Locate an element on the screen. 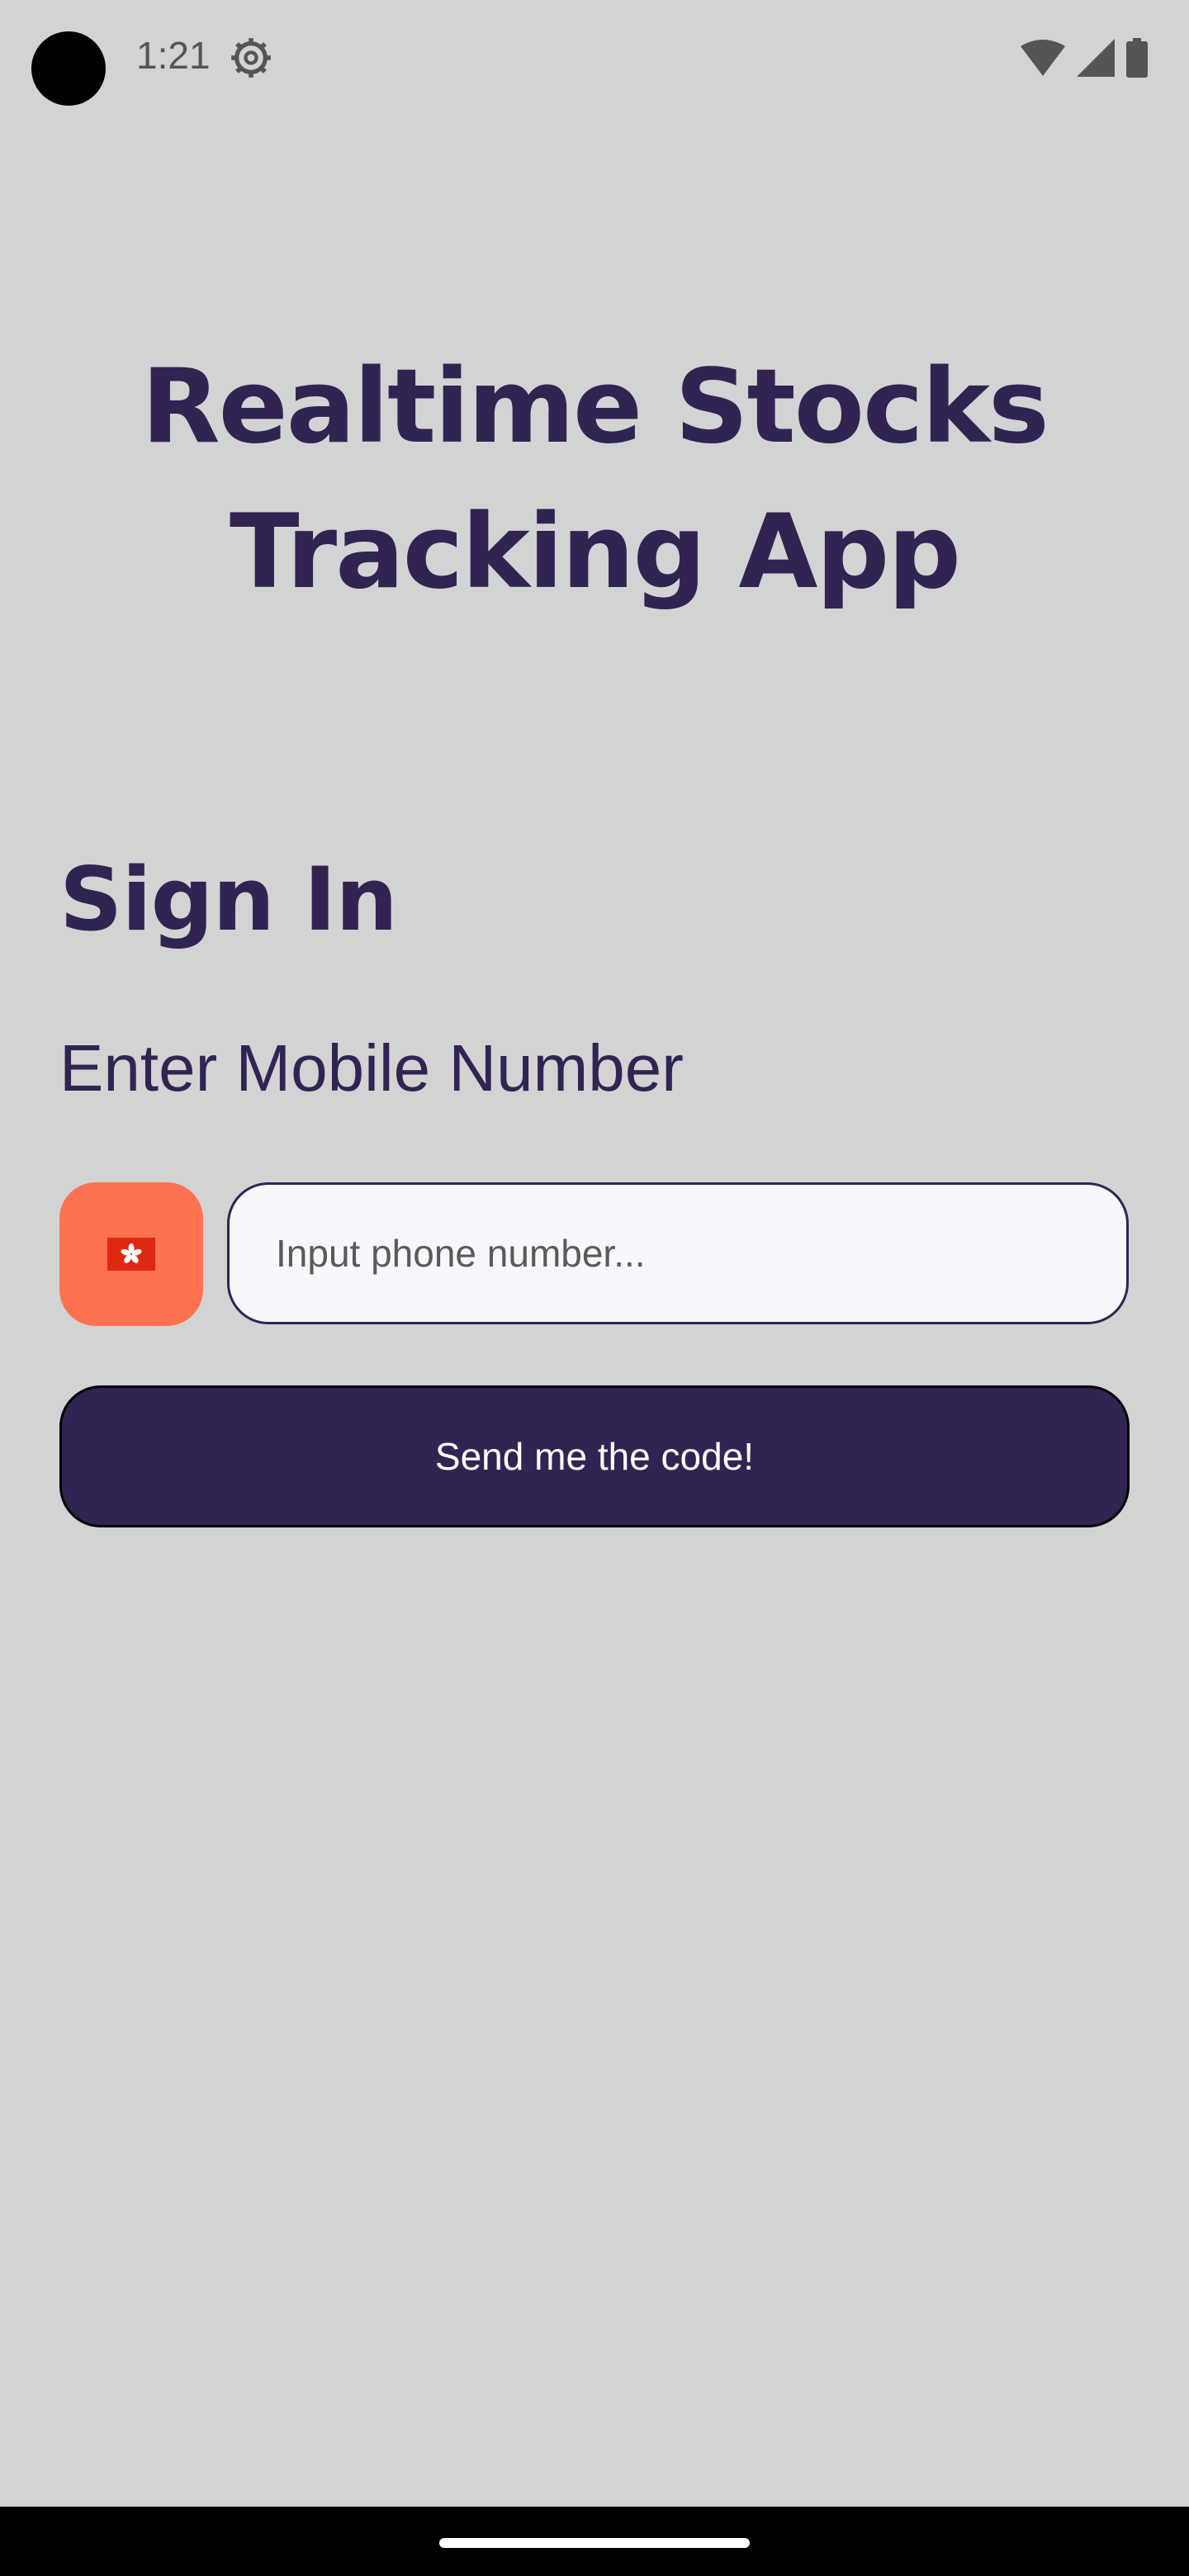  navigation-bar is located at coordinates (594, 2541).